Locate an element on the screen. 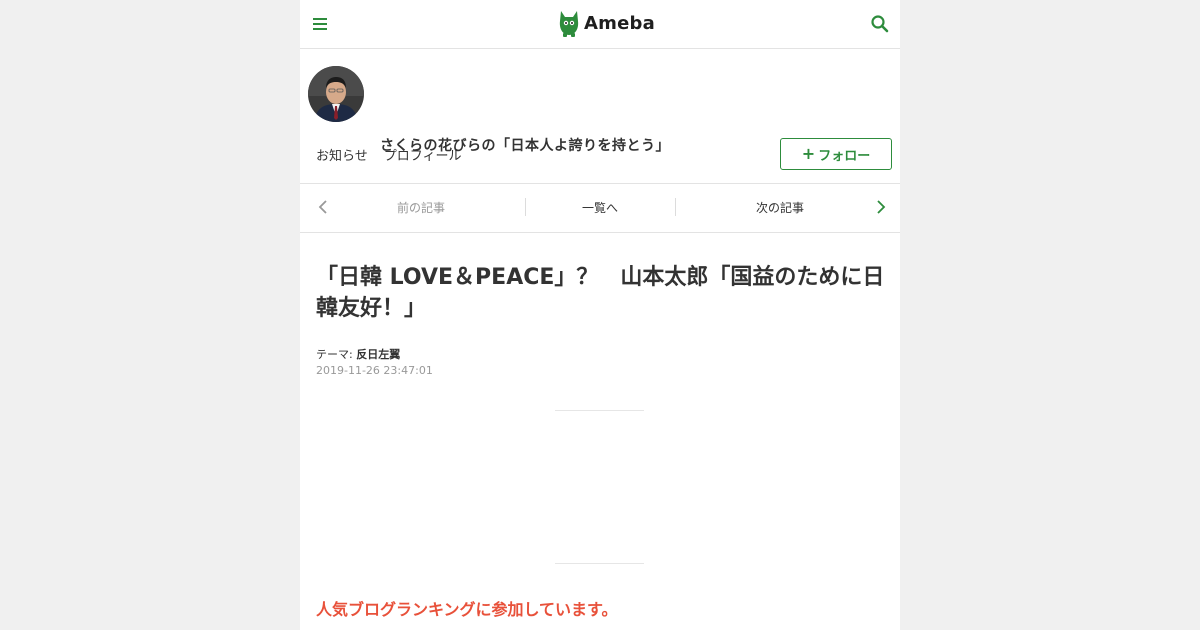  prev-article-link: 前の記事 is located at coordinates (421, 207).